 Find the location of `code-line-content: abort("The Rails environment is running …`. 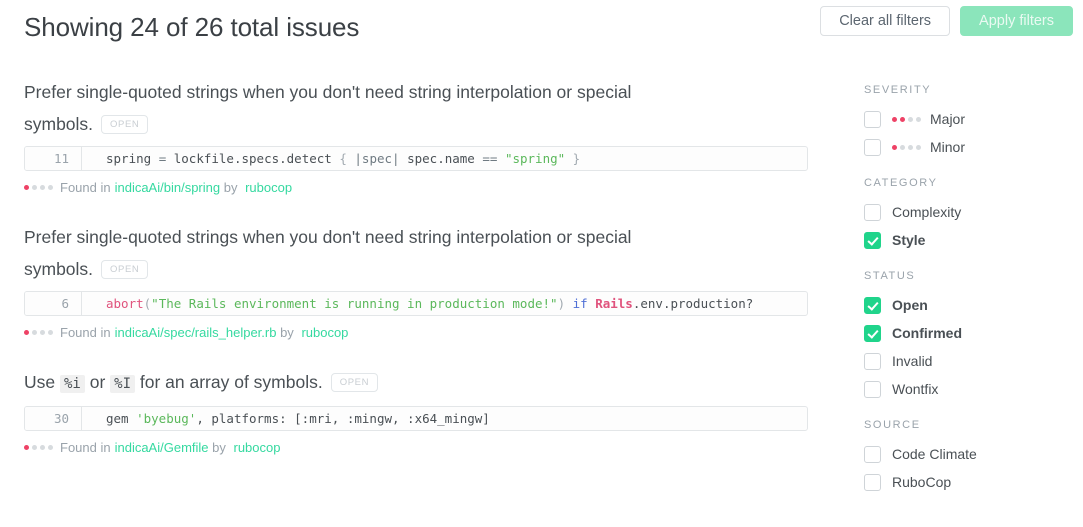

code-line-content: abort("The Rails environment is running … is located at coordinates (444, 303).